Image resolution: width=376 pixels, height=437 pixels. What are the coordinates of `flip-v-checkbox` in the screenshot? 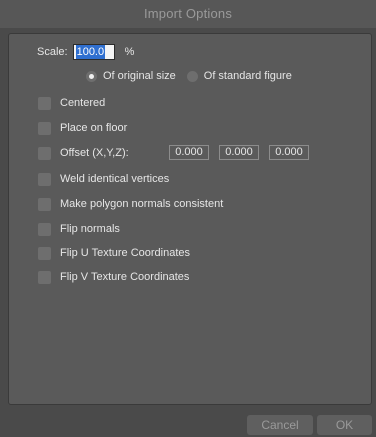 It's located at (44, 277).